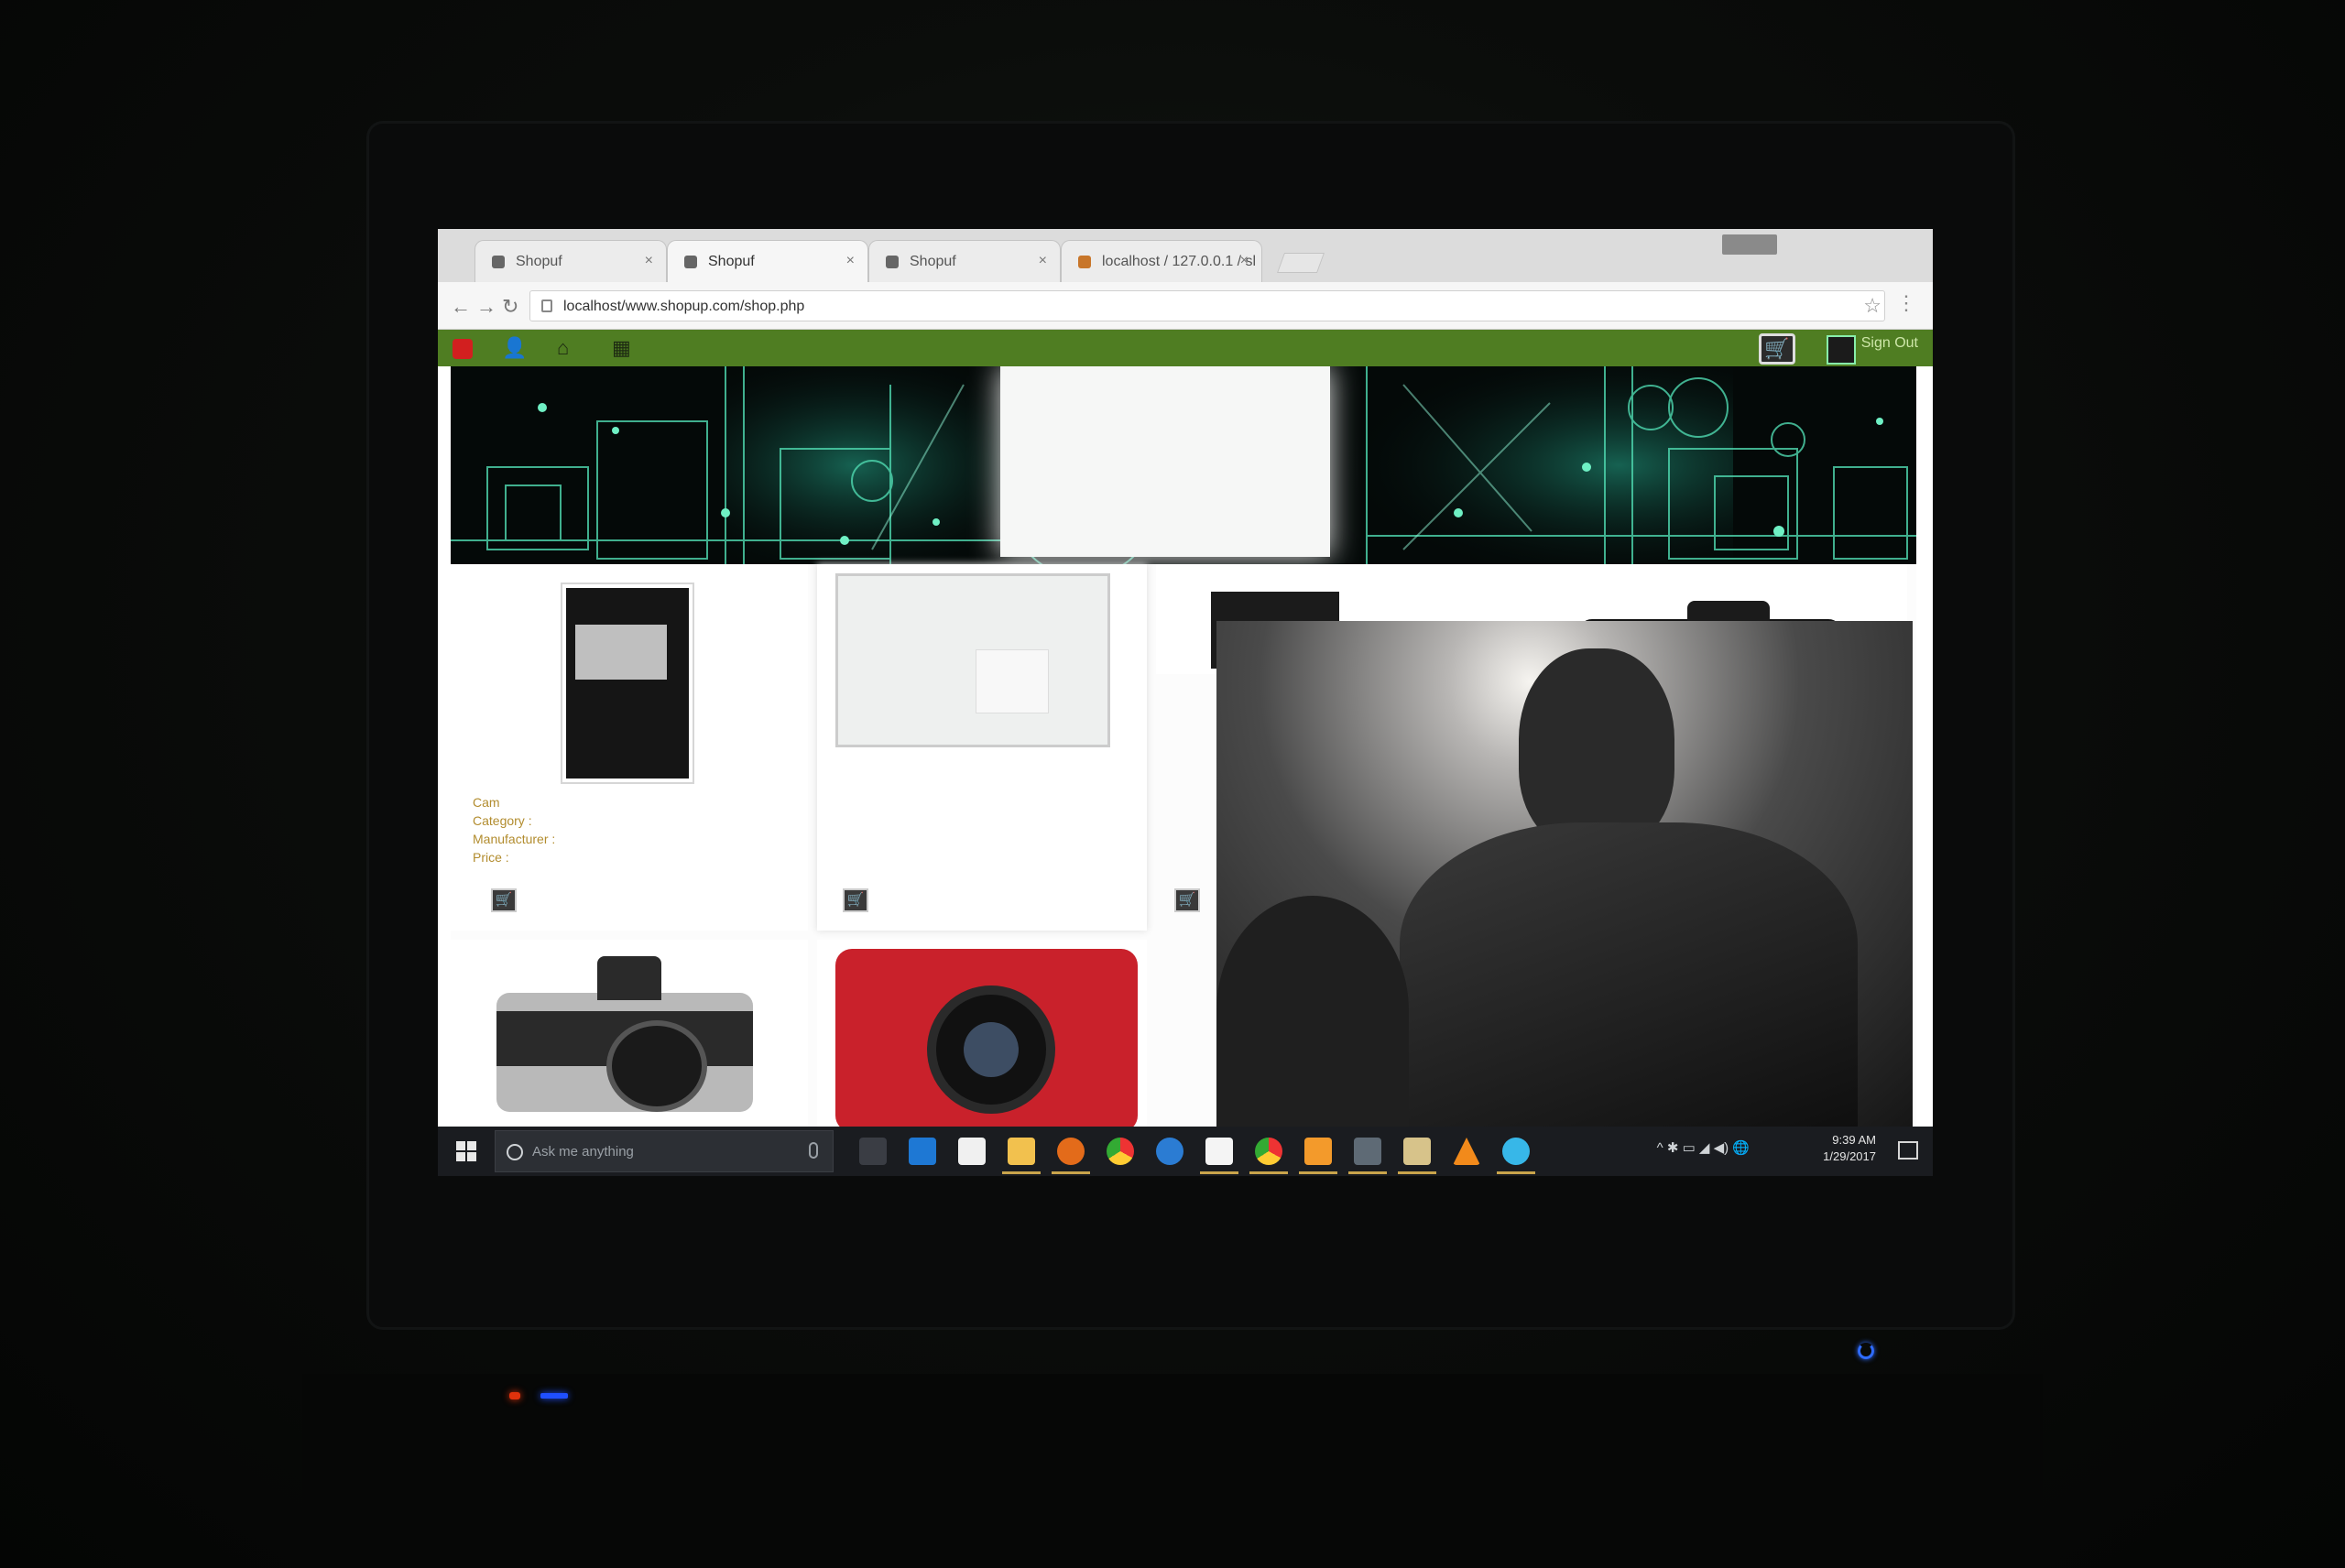  Describe the element at coordinates (515, 1152) in the screenshot. I see `cortana-icon` at that location.